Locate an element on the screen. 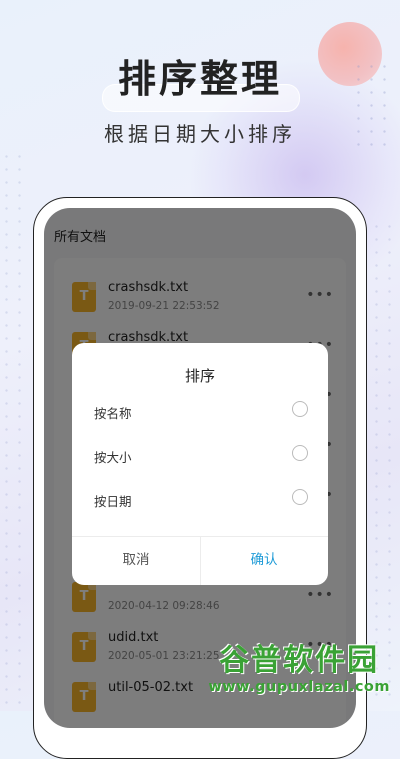  cancel-button: 取消 is located at coordinates (136, 560).